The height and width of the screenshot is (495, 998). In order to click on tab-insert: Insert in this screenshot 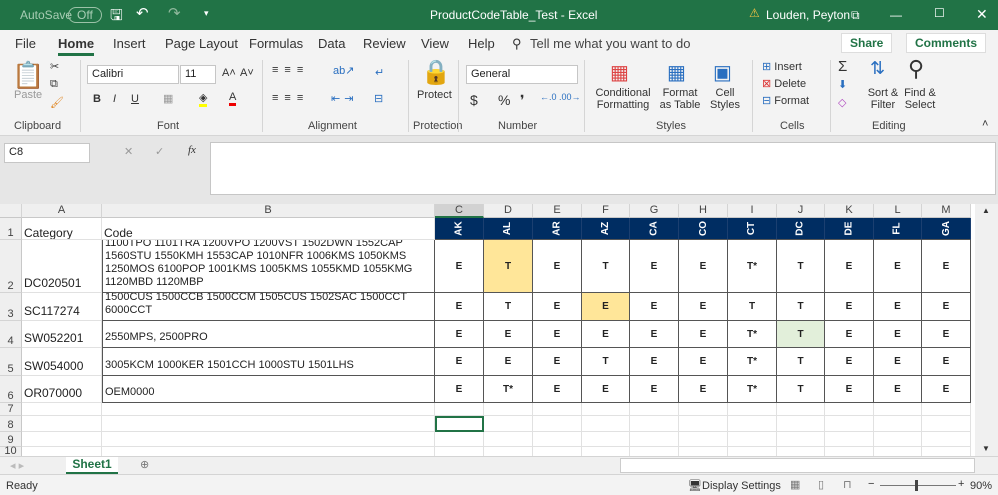, I will do `click(129, 43)`.